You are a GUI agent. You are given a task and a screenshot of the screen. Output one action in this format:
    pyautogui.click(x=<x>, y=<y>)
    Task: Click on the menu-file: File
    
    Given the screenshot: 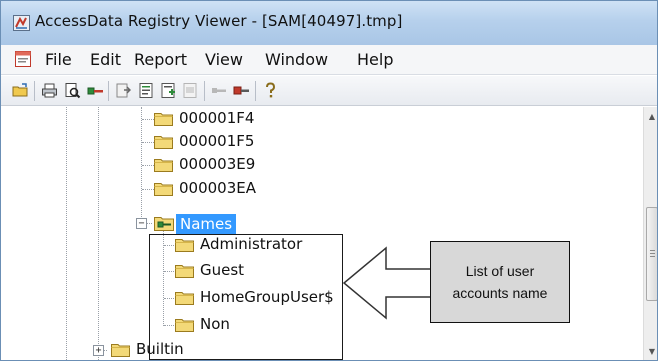 What is the action you would take?
    pyautogui.click(x=58, y=59)
    